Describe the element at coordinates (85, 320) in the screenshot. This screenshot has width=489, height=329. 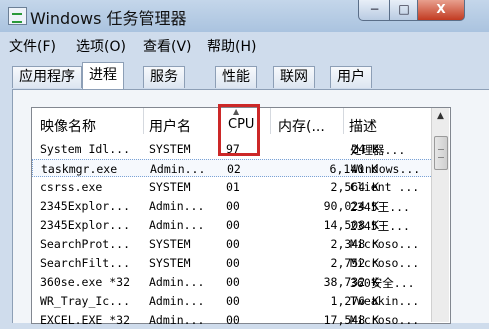
I see `process-name: EXCEL.EXE *32` at that location.